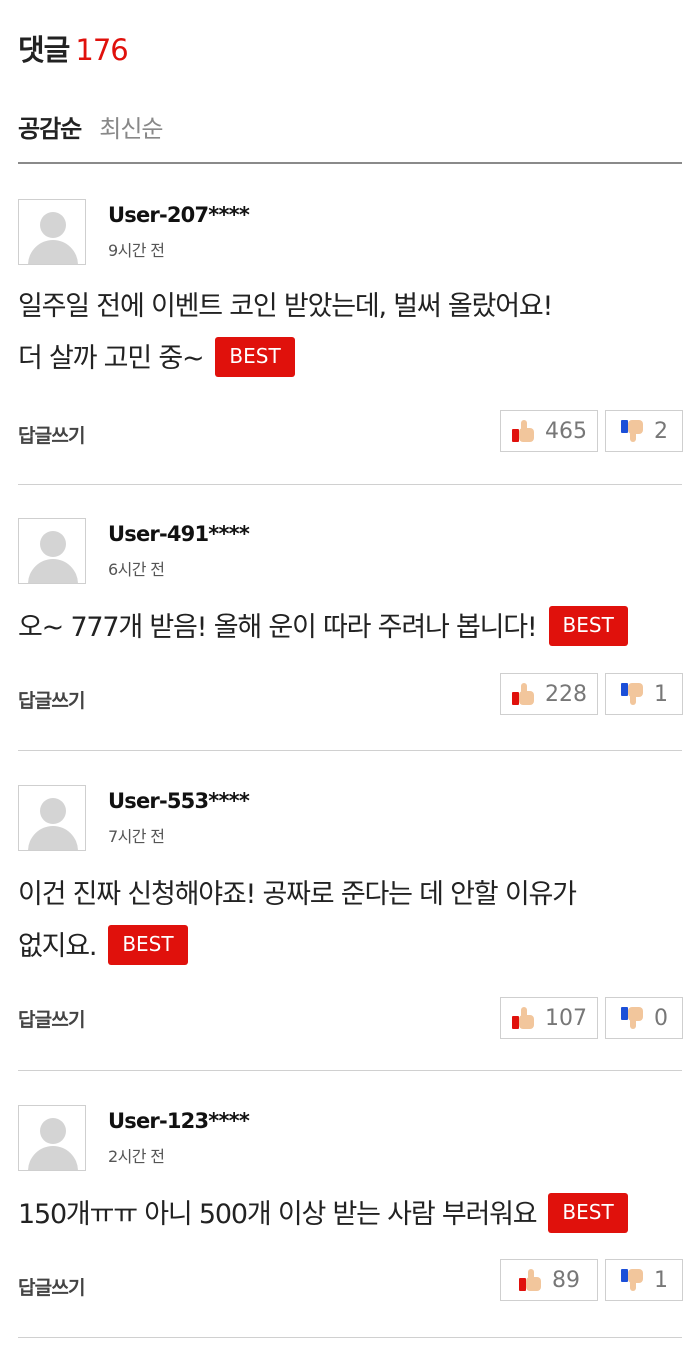 The width and height of the screenshot is (700, 1356). I want to click on comment-line: 일주일 전에 이벤트 코인 받았는데, 벌써 올랐어요!, so click(285, 306).